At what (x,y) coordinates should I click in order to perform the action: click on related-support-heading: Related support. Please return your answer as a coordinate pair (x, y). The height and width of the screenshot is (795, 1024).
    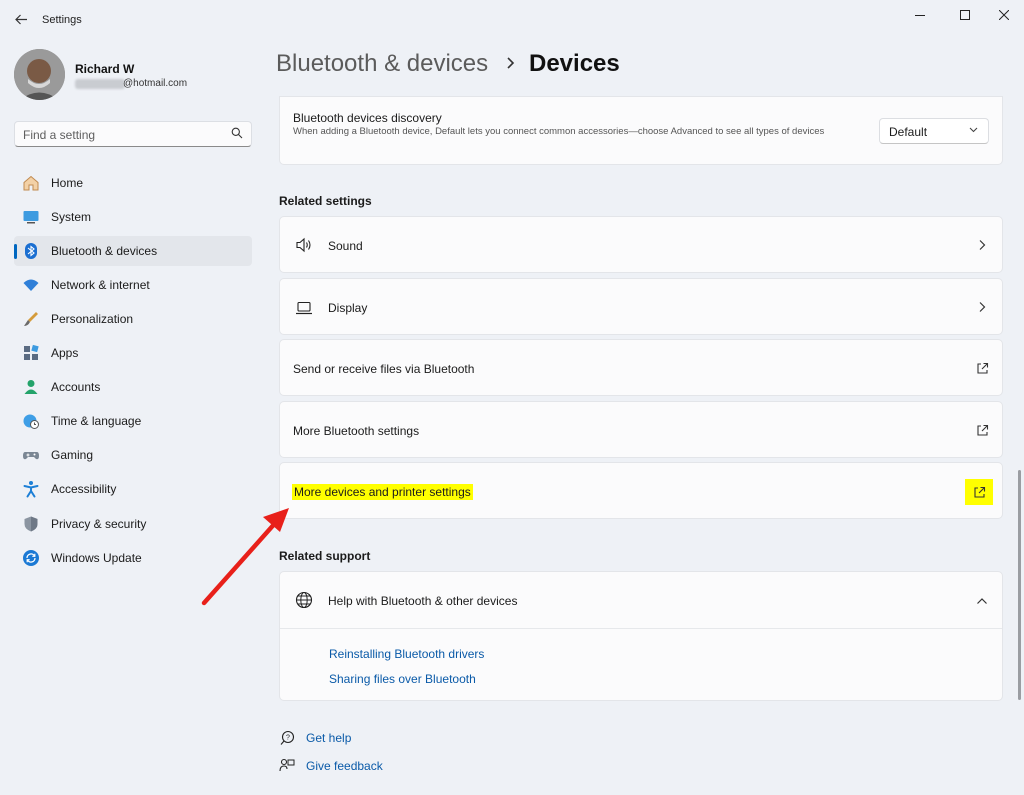
    Looking at the image, I should click on (325, 556).